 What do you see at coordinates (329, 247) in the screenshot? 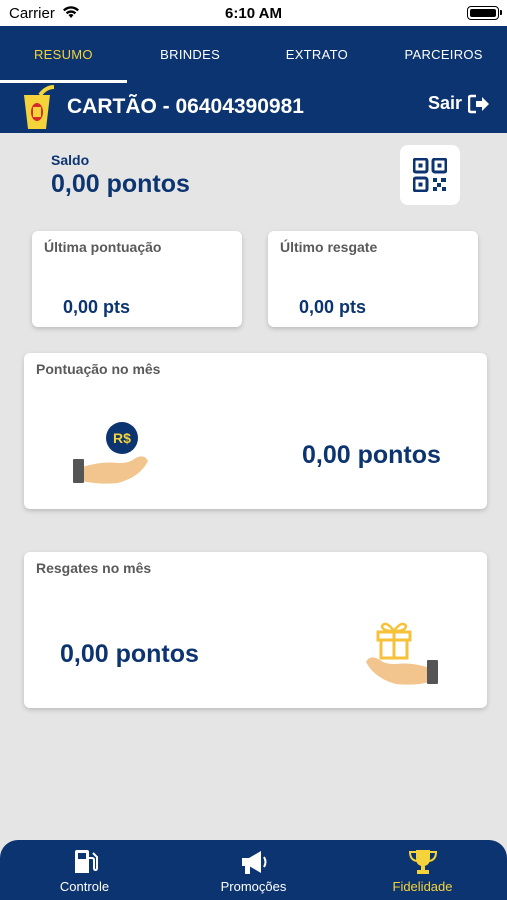
I see `last-redeem-title: Último resgate` at bounding box center [329, 247].